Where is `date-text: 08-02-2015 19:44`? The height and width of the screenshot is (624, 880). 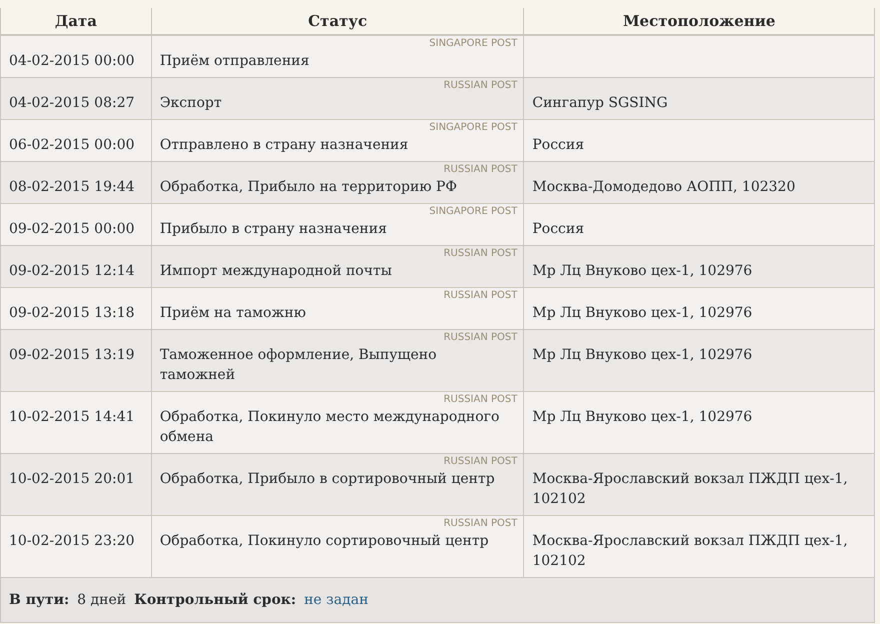
date-text: 08-02-2015 19:44 is located at coordinates (72, 187).